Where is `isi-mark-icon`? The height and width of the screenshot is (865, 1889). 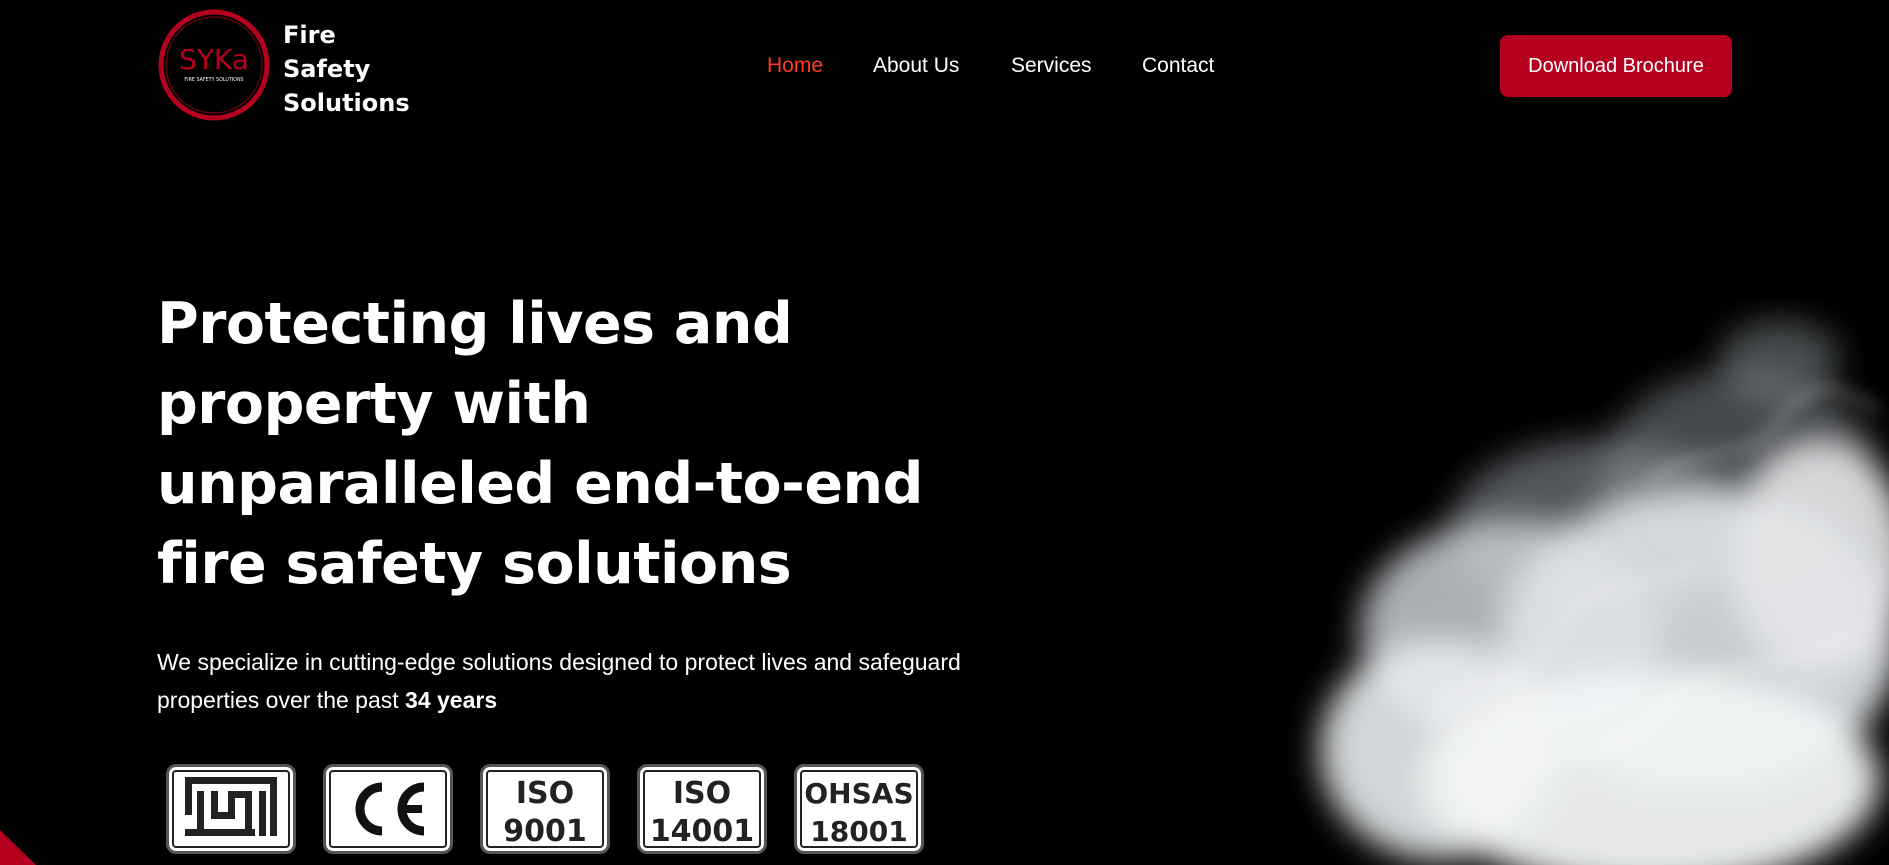 isi-mark-icon is located at coordinates (231, 806).